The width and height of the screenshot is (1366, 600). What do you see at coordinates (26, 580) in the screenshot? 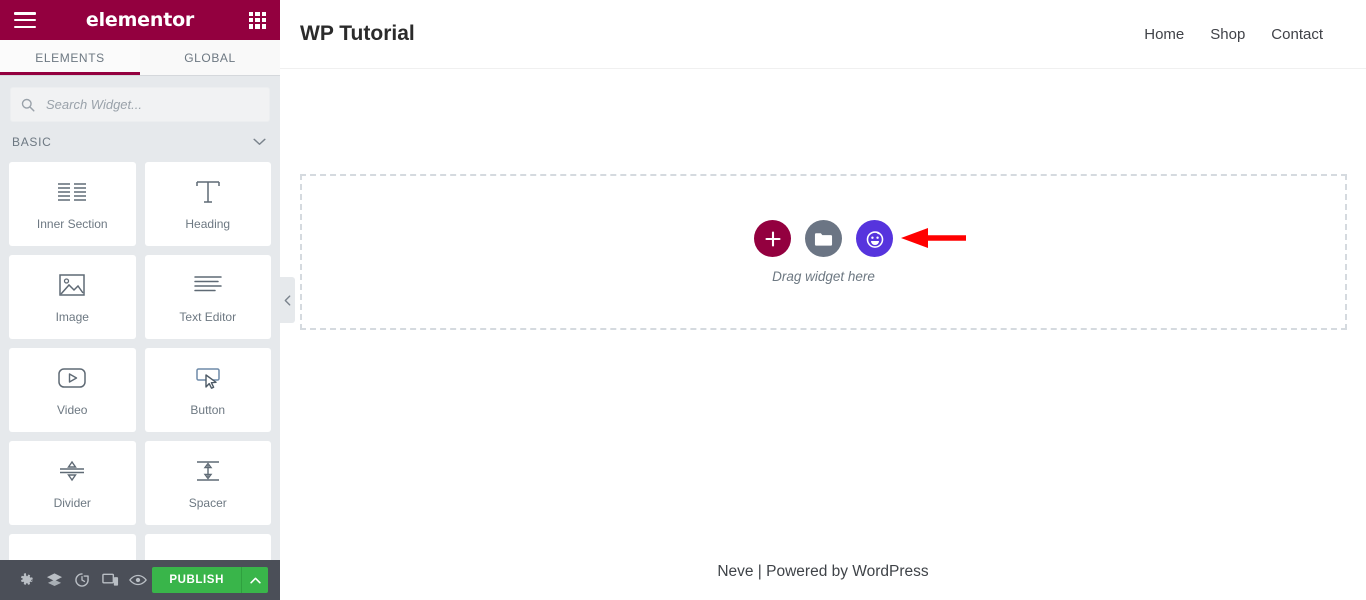
I see `settings-gear-icon` at bounding box center [26, 580].